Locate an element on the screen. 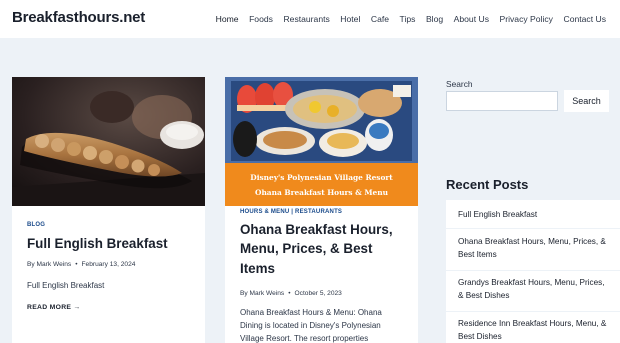 The height and width of the screenshot is (343, 620). post-date: February 13, 2024 is located at coordinates (108, 264).